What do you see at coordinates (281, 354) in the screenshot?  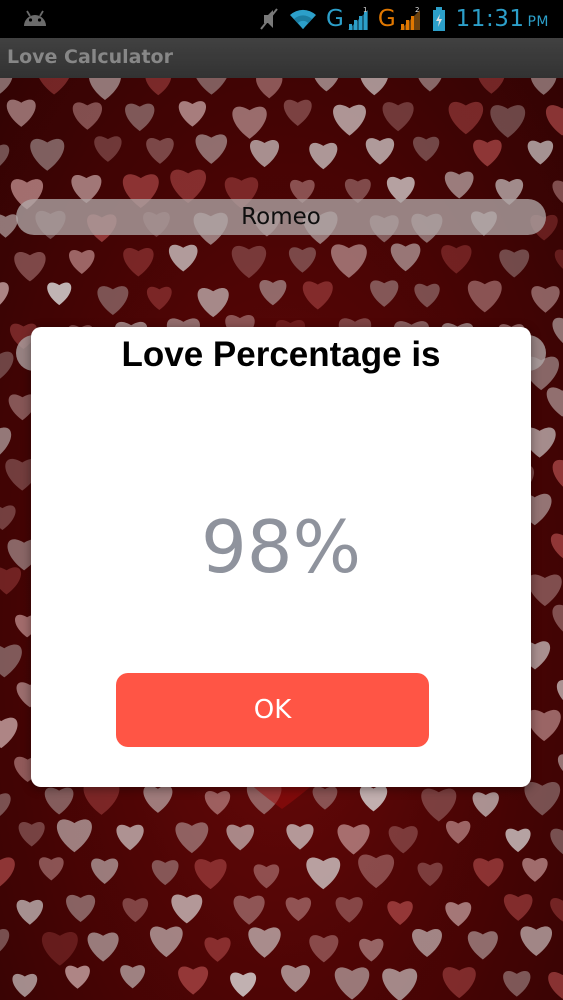 I see `dialog-title: Love Percentage is` at bounding box center [281, 354].